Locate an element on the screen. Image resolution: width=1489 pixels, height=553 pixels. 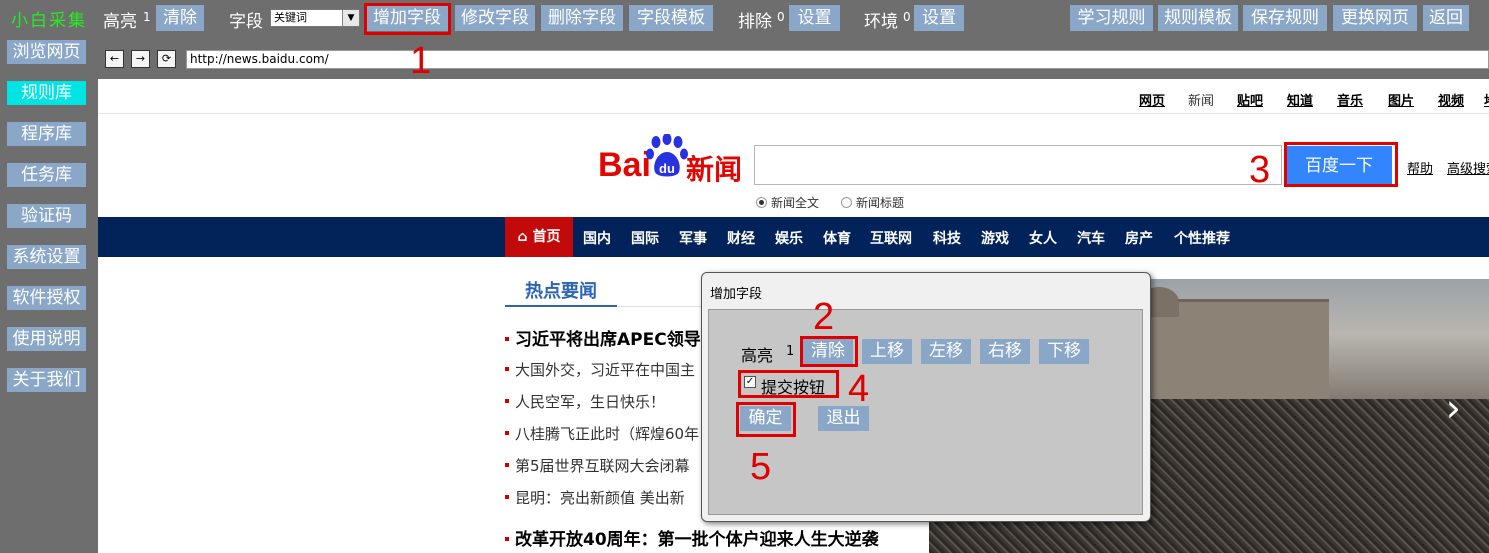
annotation-number-3: 3 is located at coordinates (1260, 170).